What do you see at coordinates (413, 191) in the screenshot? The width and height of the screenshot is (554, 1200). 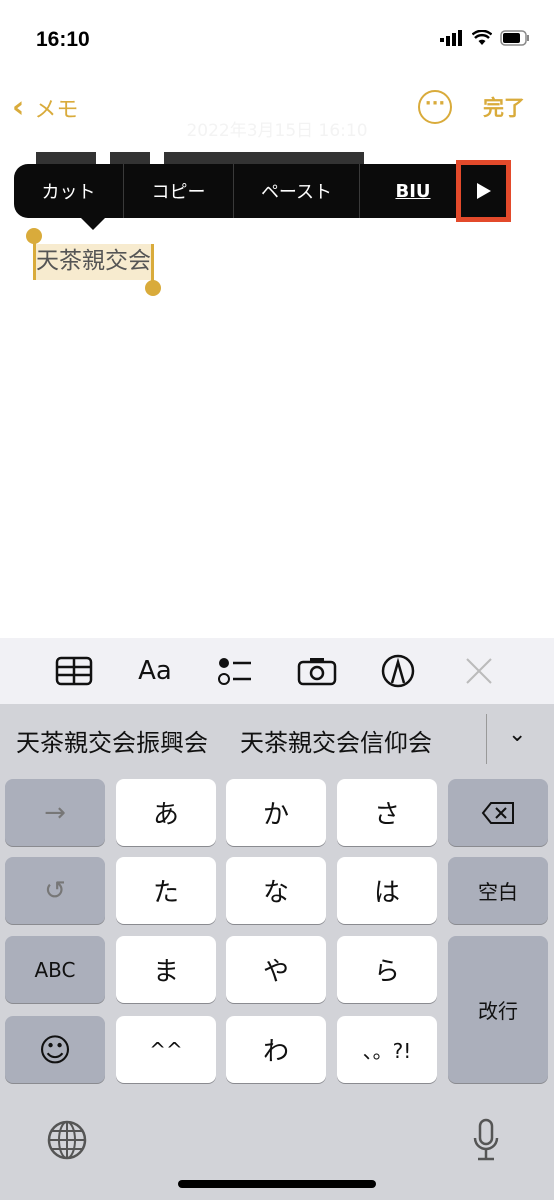 I see `format-biu-menu-item: BIU` at bounding box center [413, 191].